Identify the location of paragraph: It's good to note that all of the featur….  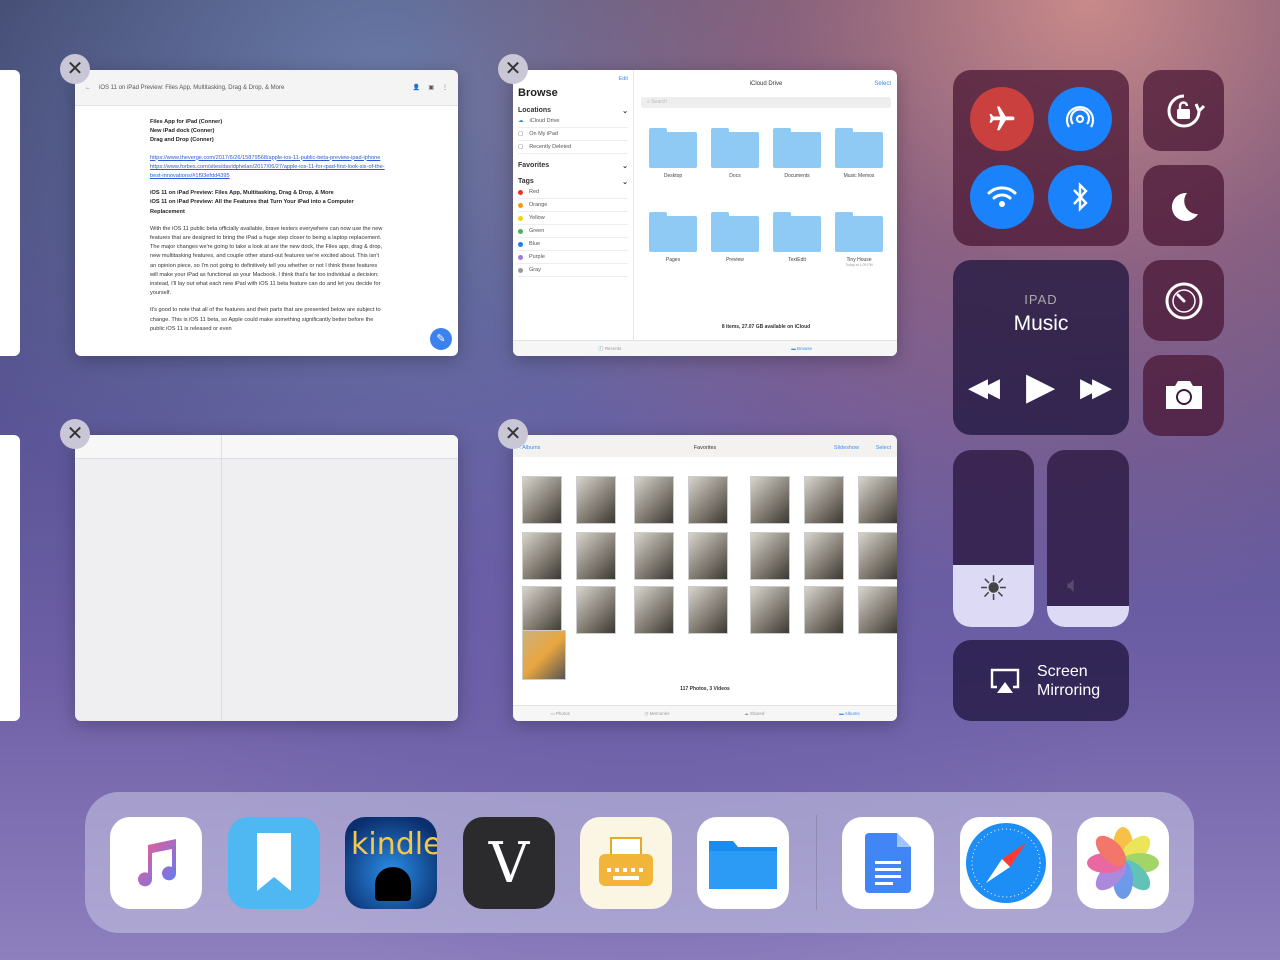
(265, 319).